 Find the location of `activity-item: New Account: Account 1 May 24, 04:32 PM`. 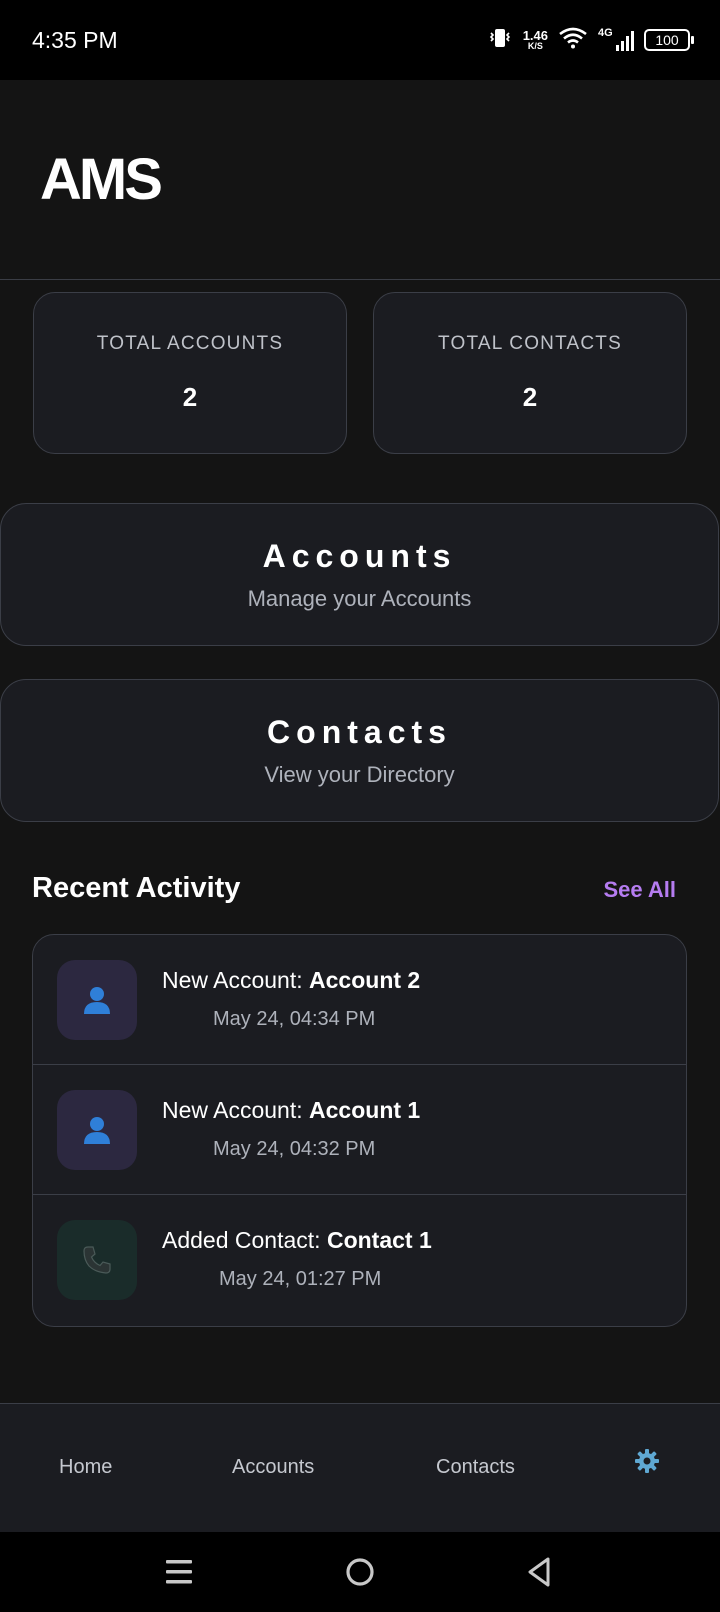

activity-item: New Account: Account 1 May 24, 04:32 PM is located at coordinates (359, 1130).